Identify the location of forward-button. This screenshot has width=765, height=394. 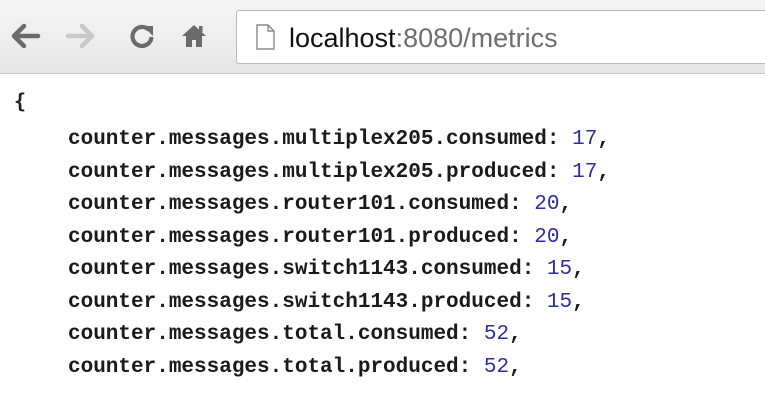
(80, 36).